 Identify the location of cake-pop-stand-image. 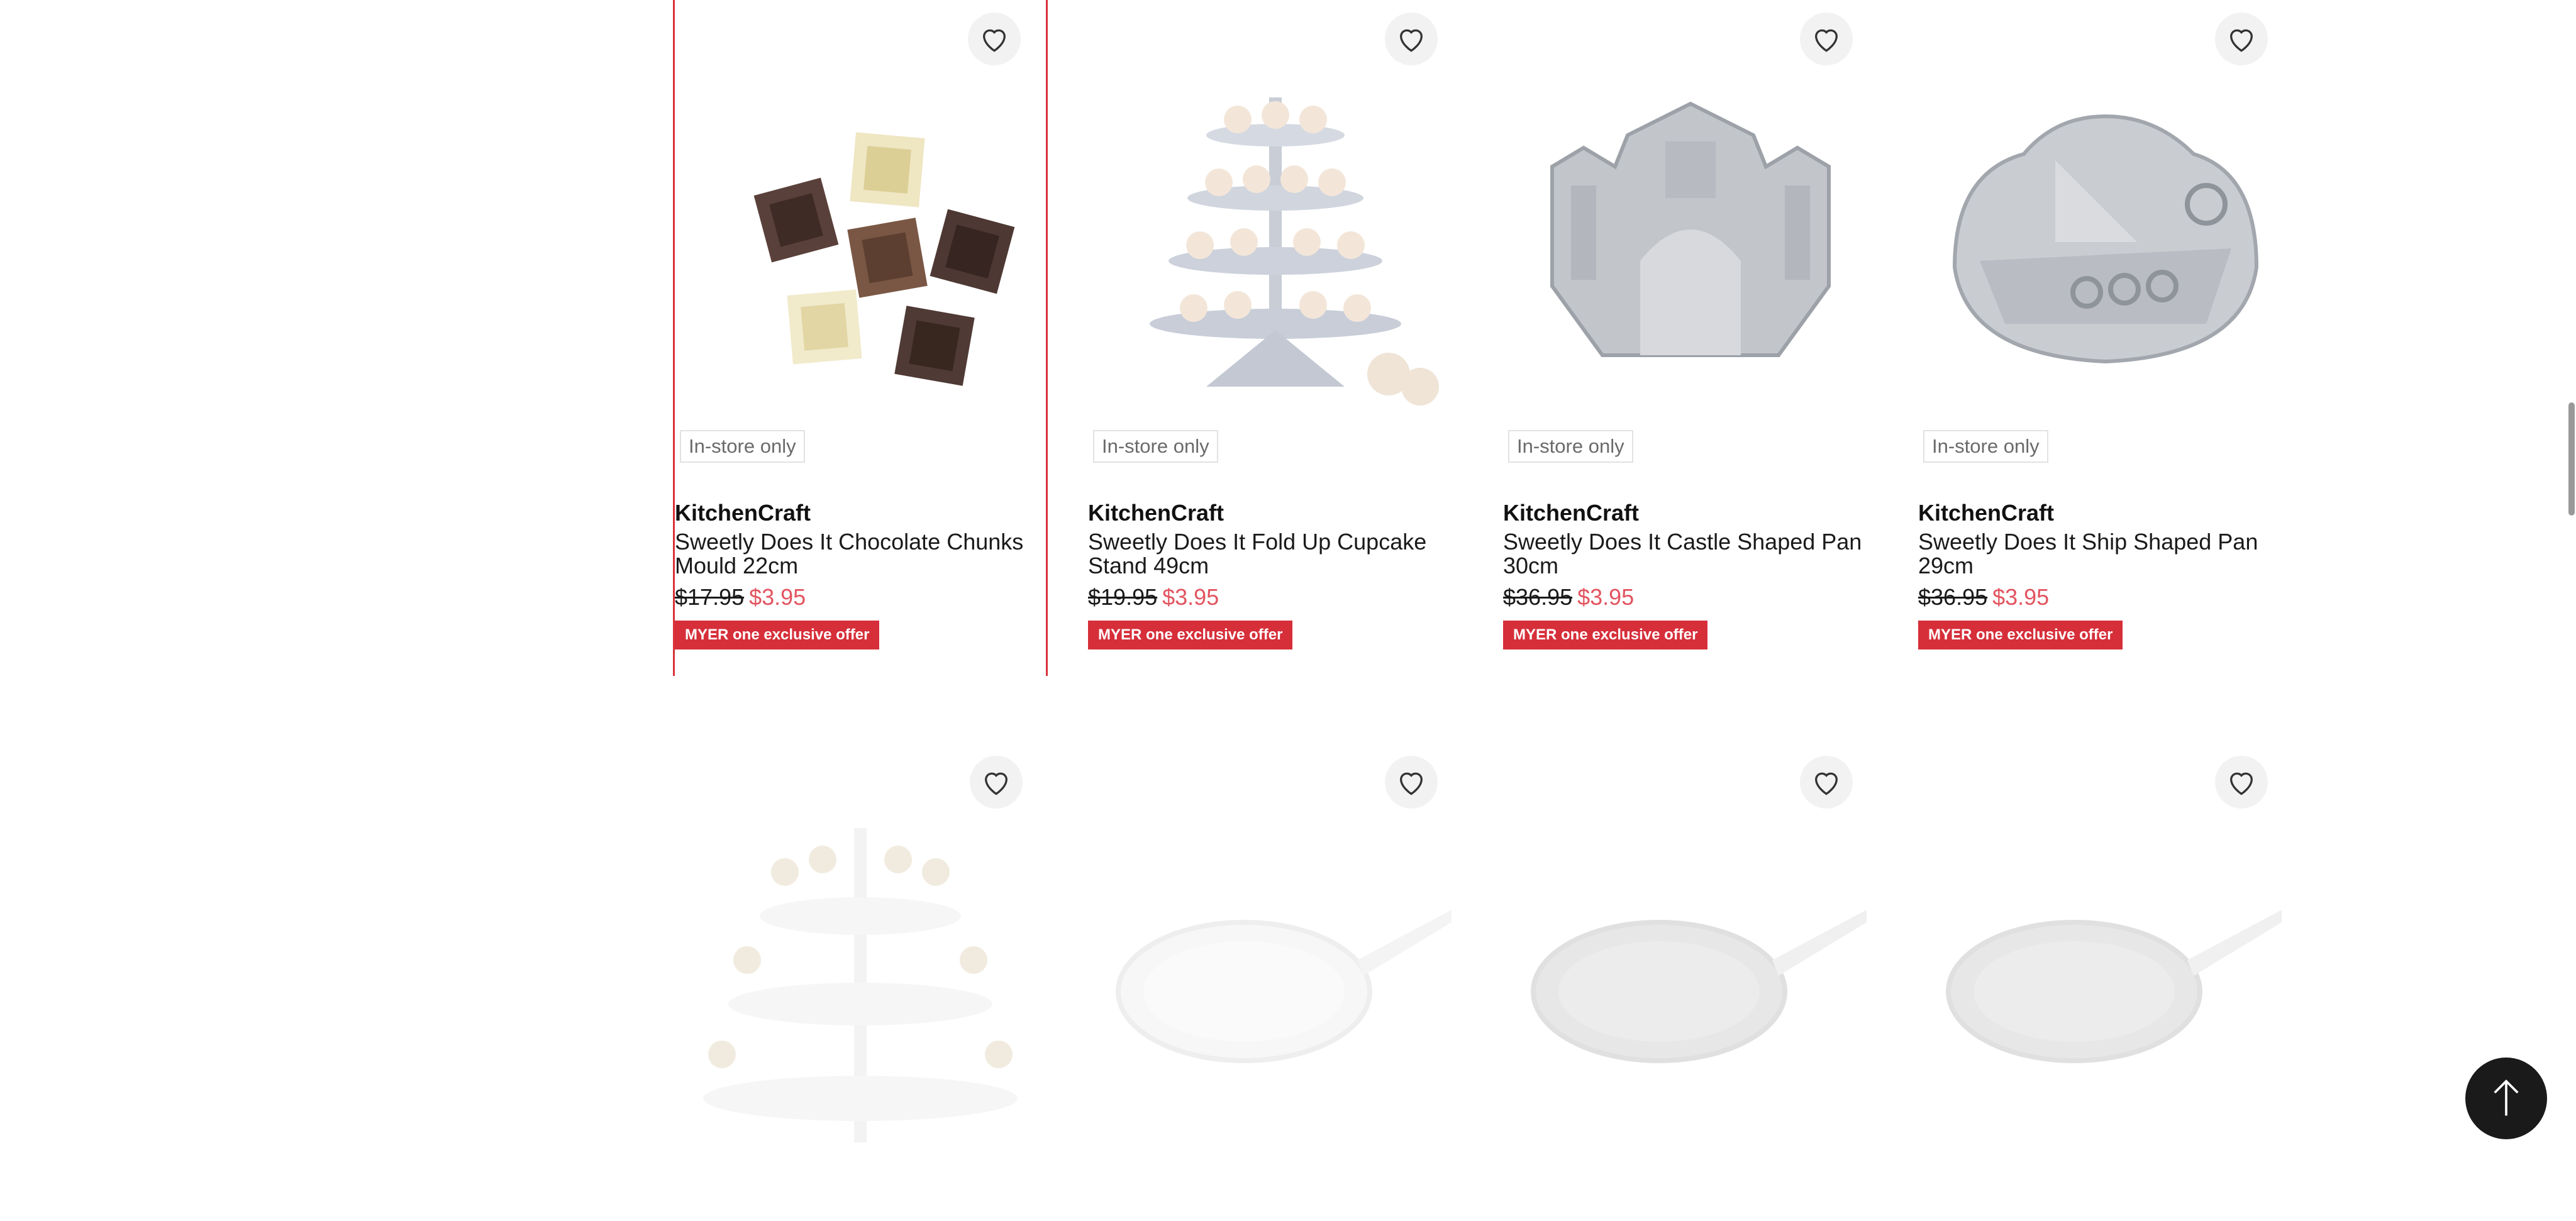
(860, 985).